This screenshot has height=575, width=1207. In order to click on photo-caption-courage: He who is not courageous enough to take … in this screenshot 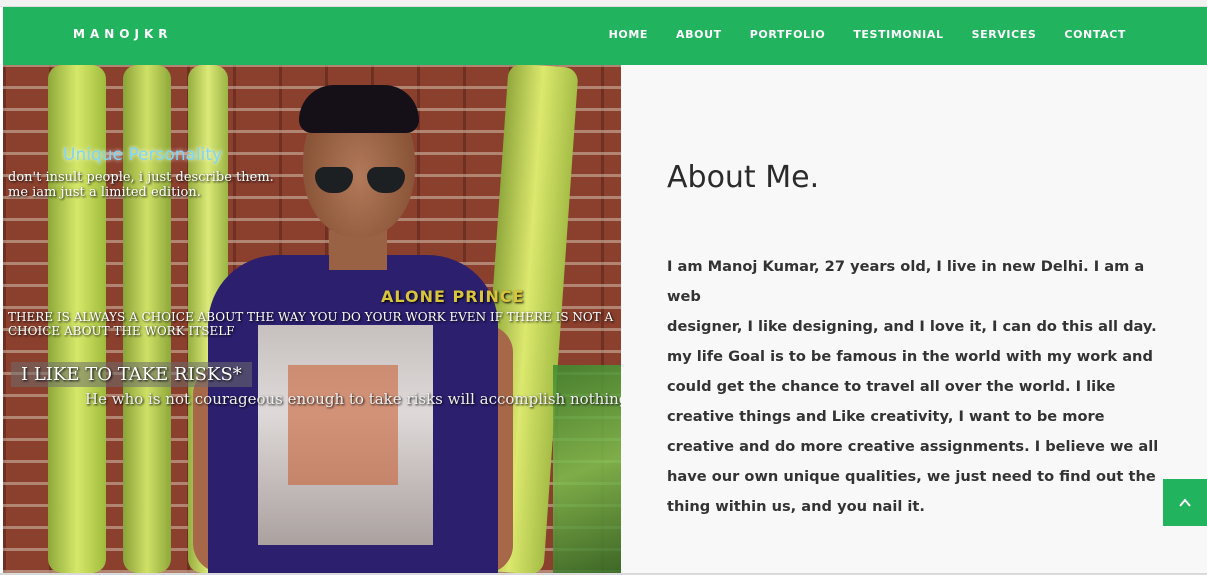, I will do `click(353, 399)`.